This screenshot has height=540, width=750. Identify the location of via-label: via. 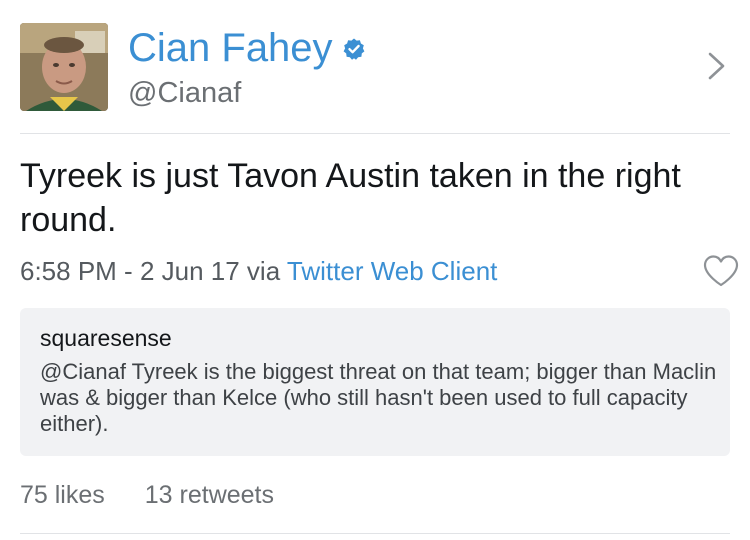
(263, 271).